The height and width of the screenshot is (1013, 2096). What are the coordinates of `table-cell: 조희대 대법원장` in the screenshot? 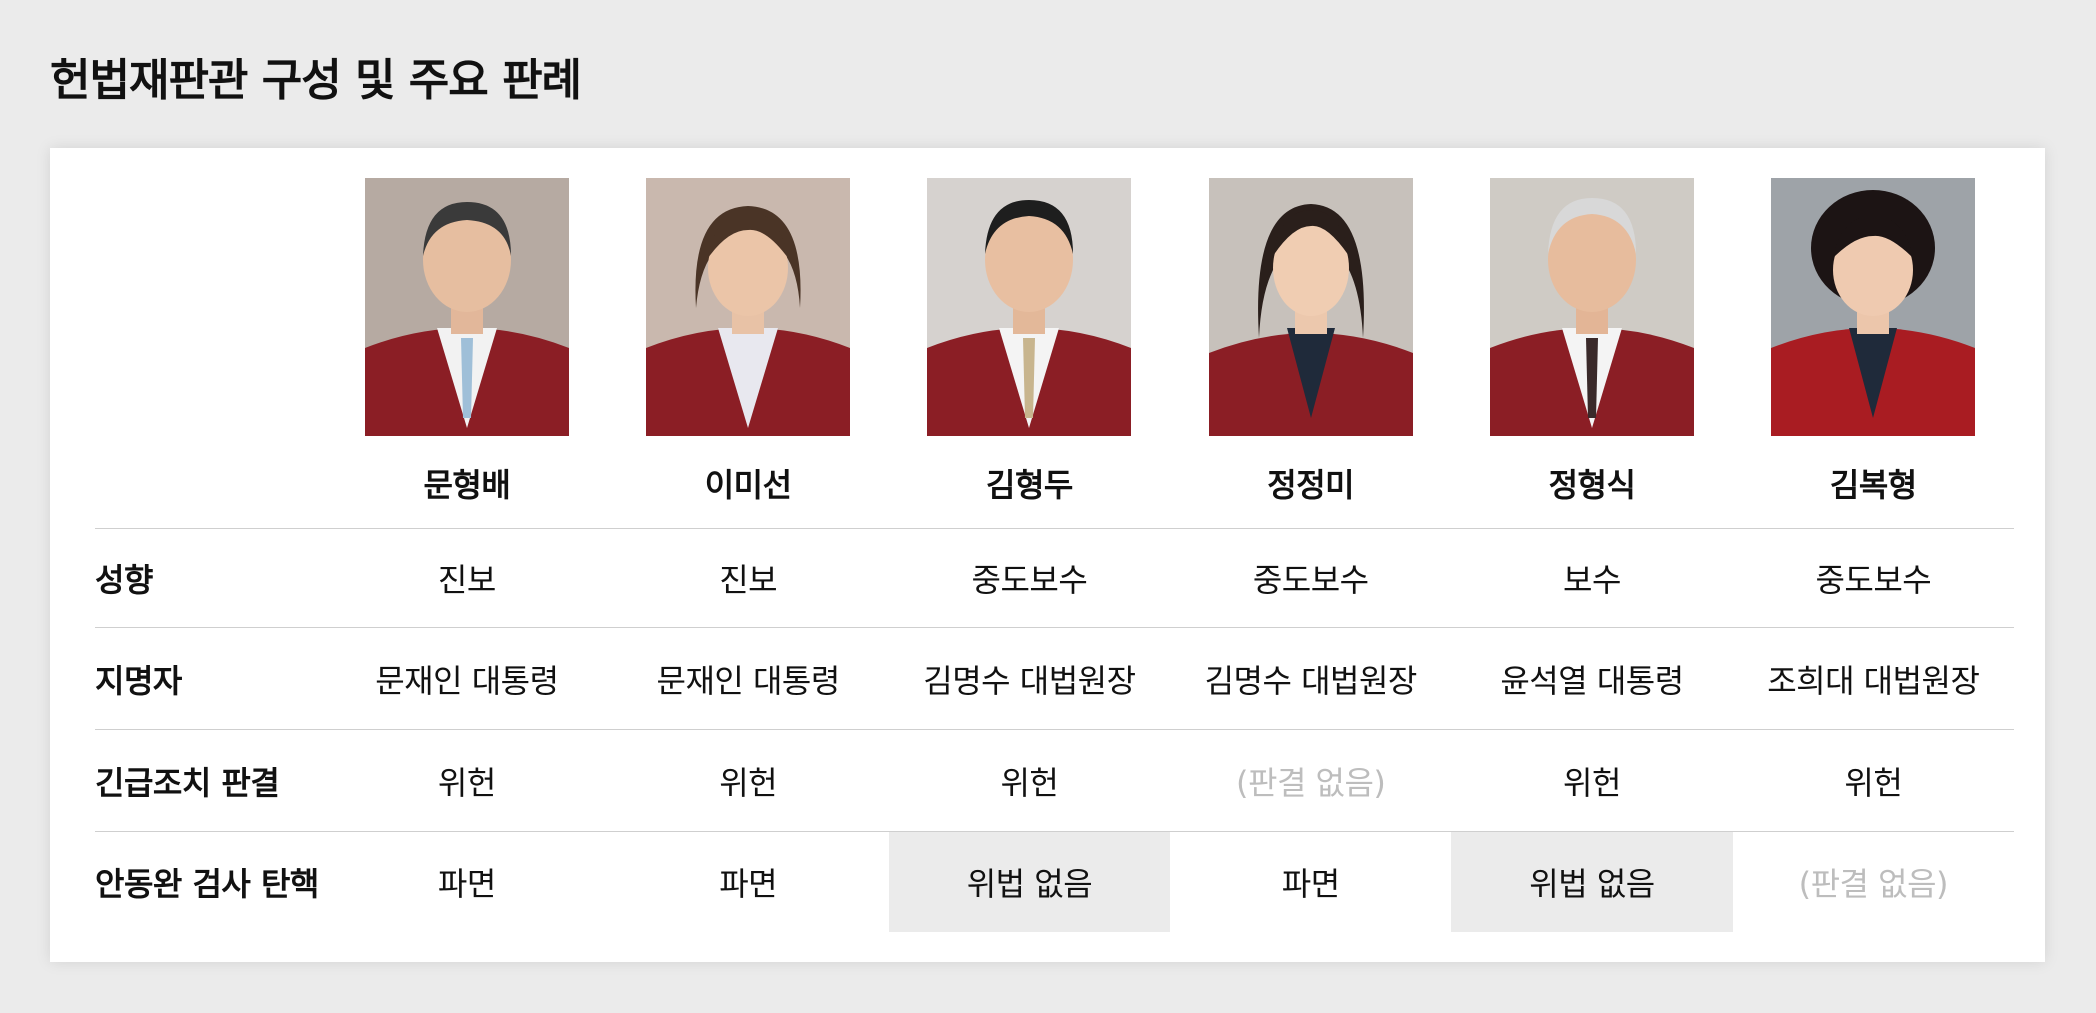 It's located at (1873, 678).